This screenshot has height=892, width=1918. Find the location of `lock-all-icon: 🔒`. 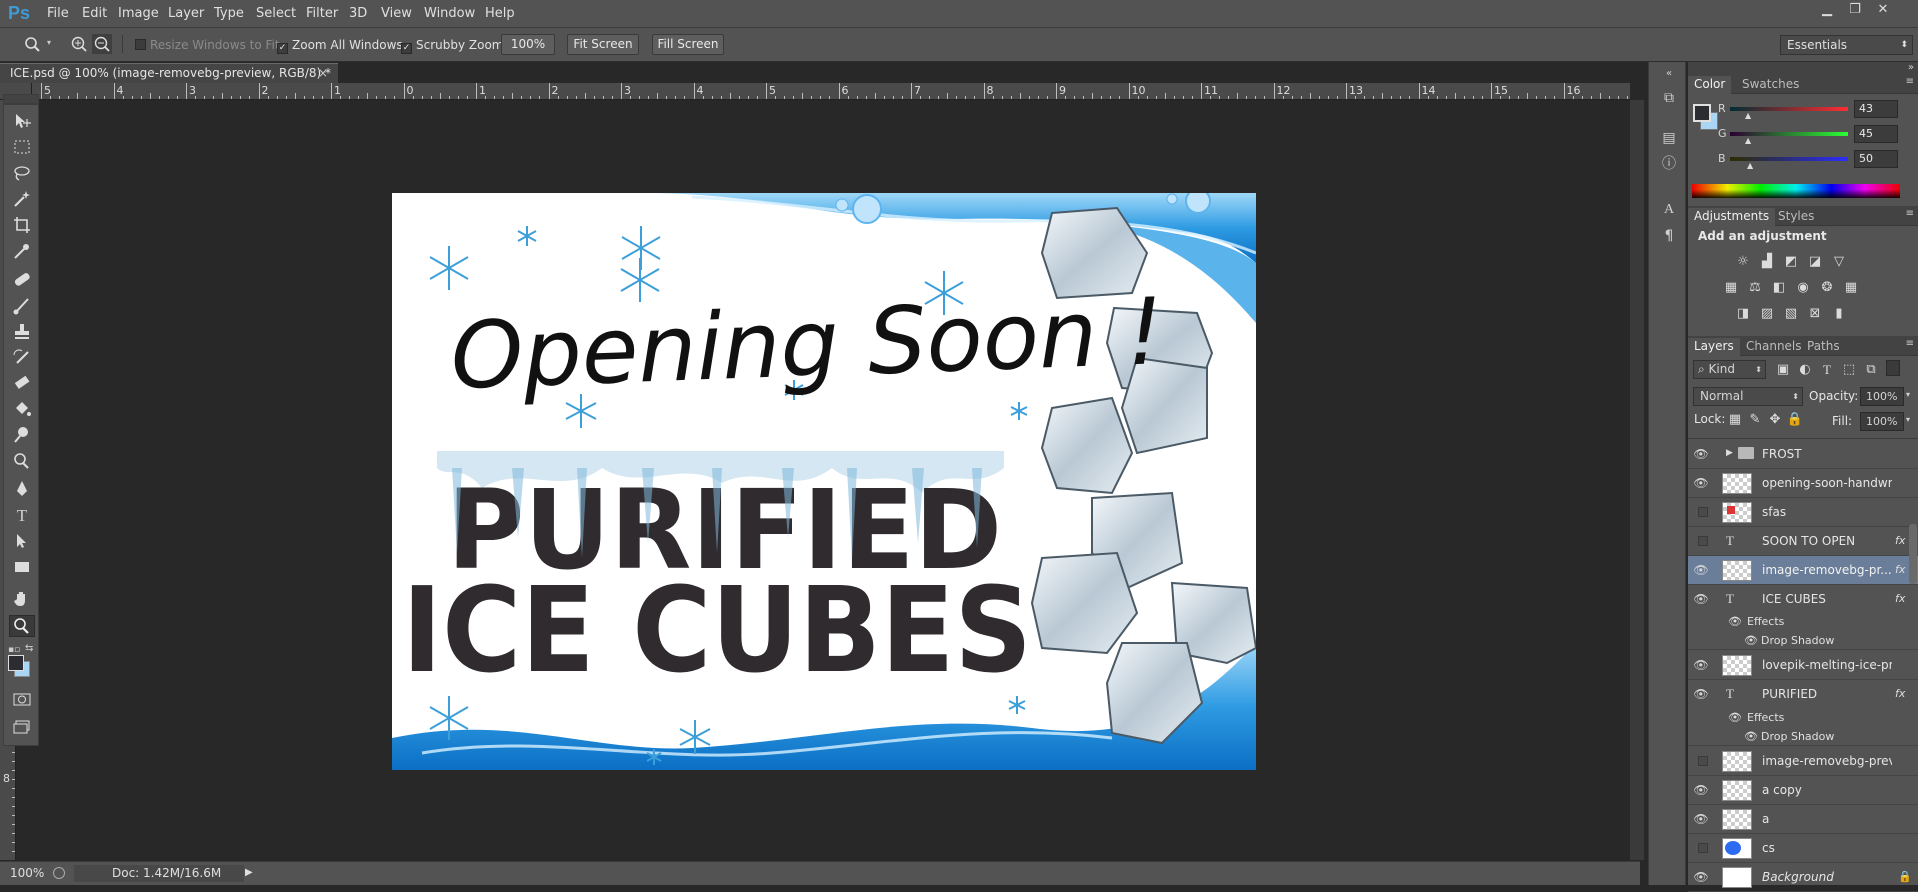

lock-all-icon: 🔒 is located at coordinates (1795, 420).